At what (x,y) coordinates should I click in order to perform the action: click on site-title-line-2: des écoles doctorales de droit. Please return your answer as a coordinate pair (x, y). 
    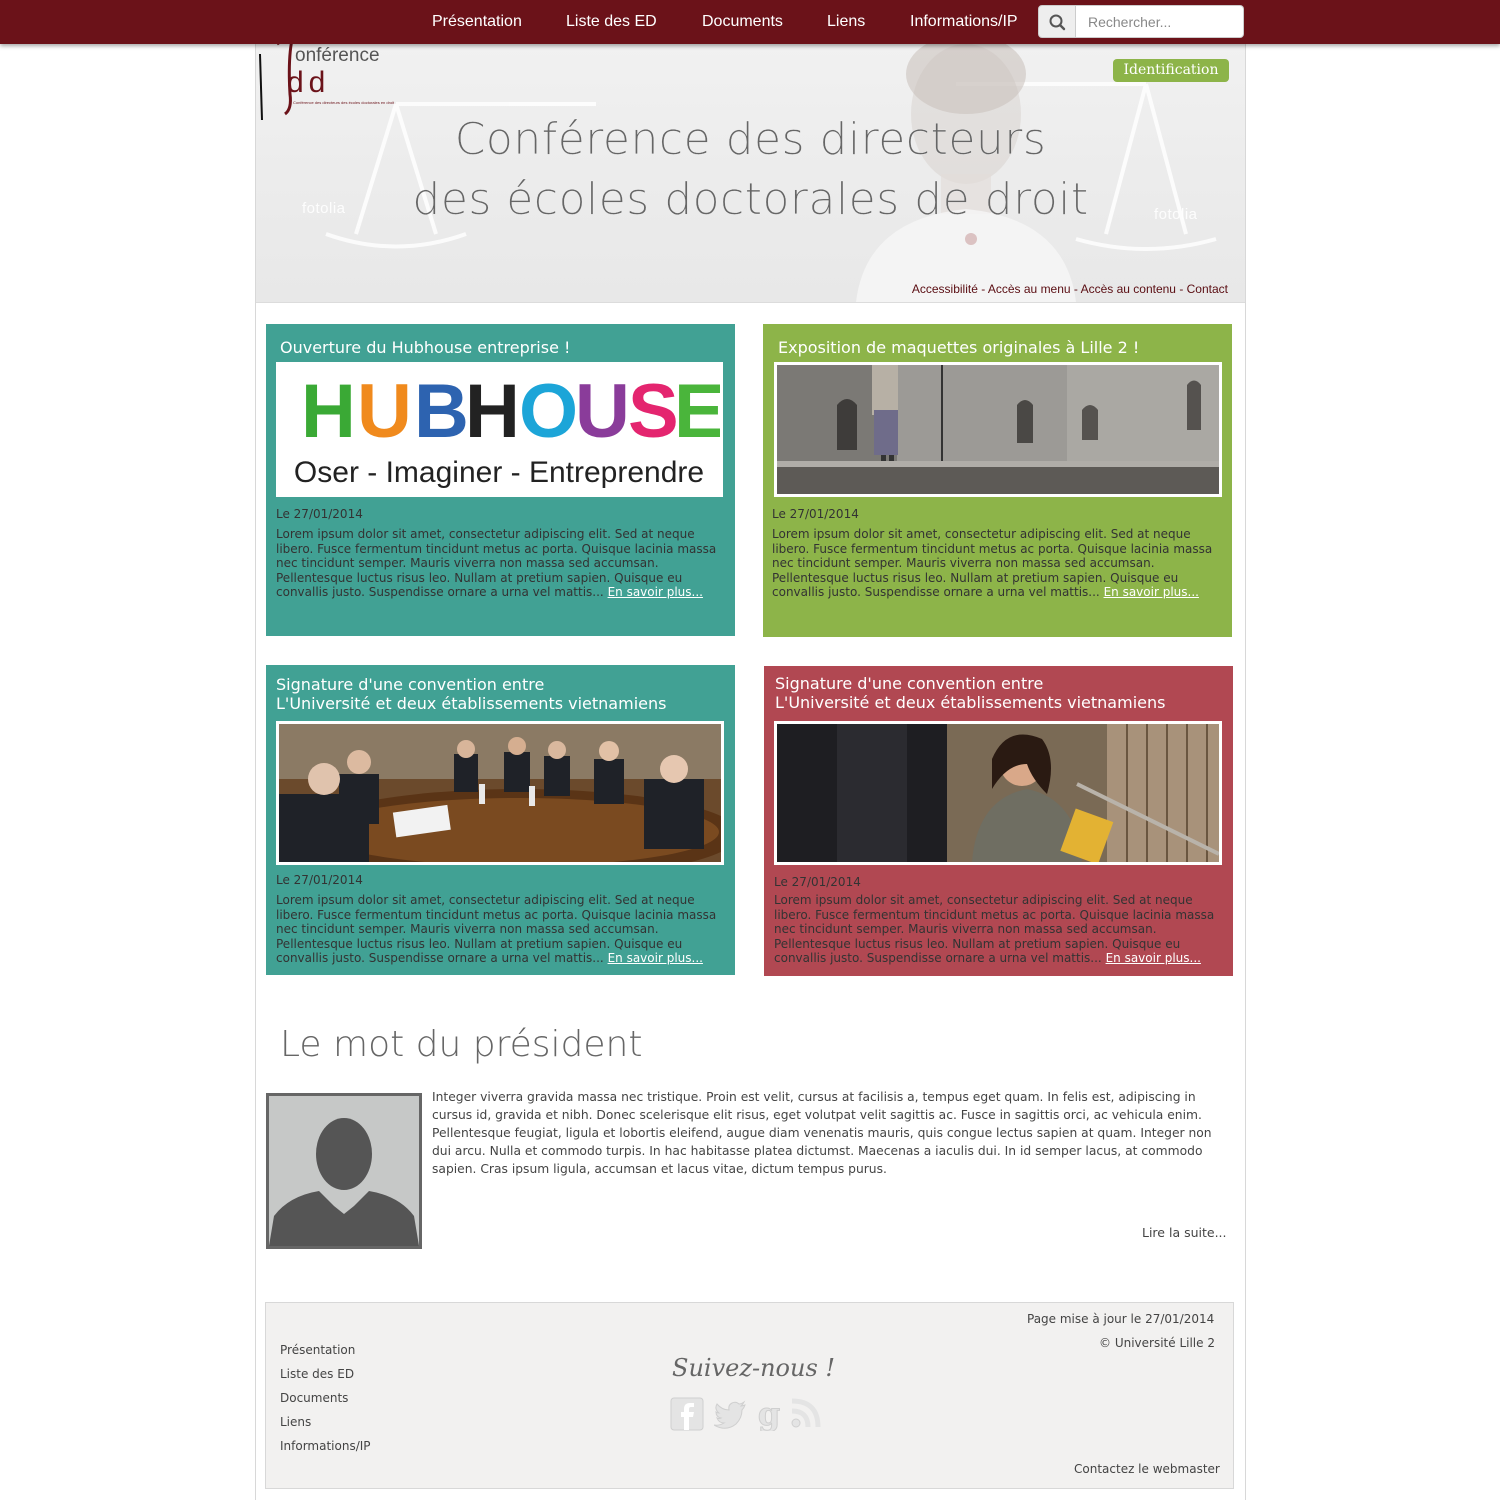
    Looking at the image, I should click on (750, 199).